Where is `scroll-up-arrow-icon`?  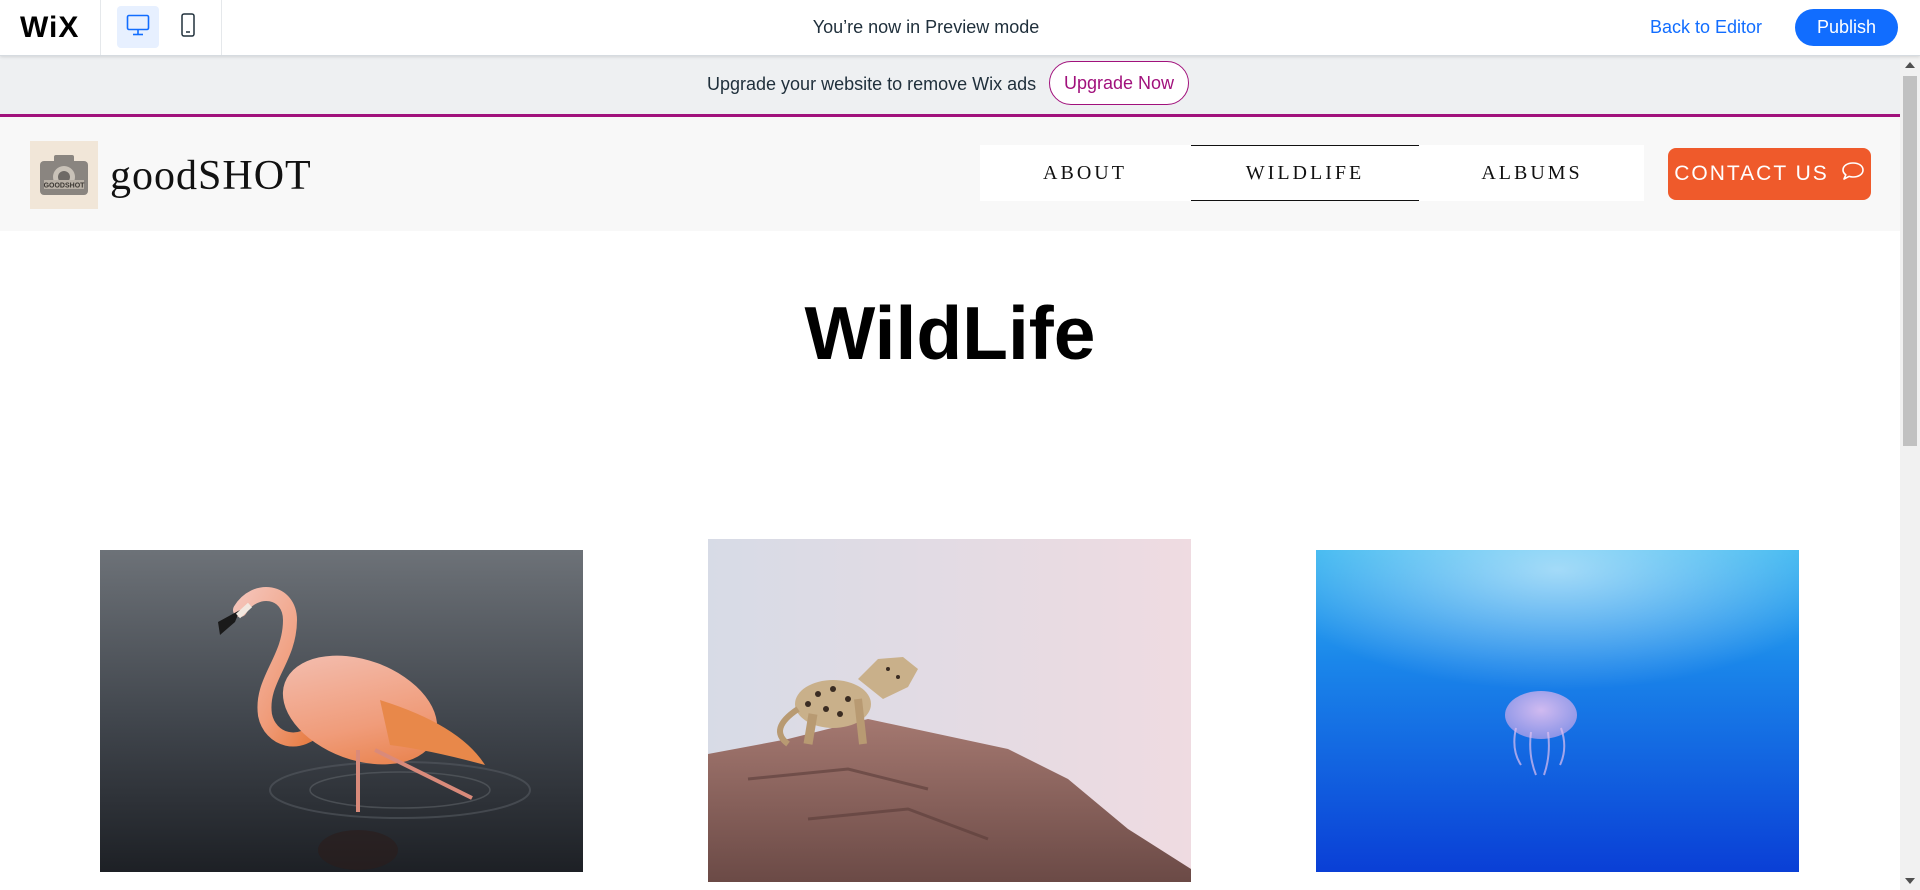 scroll-up-arrow-icon is located at coordinates (1910, 65).